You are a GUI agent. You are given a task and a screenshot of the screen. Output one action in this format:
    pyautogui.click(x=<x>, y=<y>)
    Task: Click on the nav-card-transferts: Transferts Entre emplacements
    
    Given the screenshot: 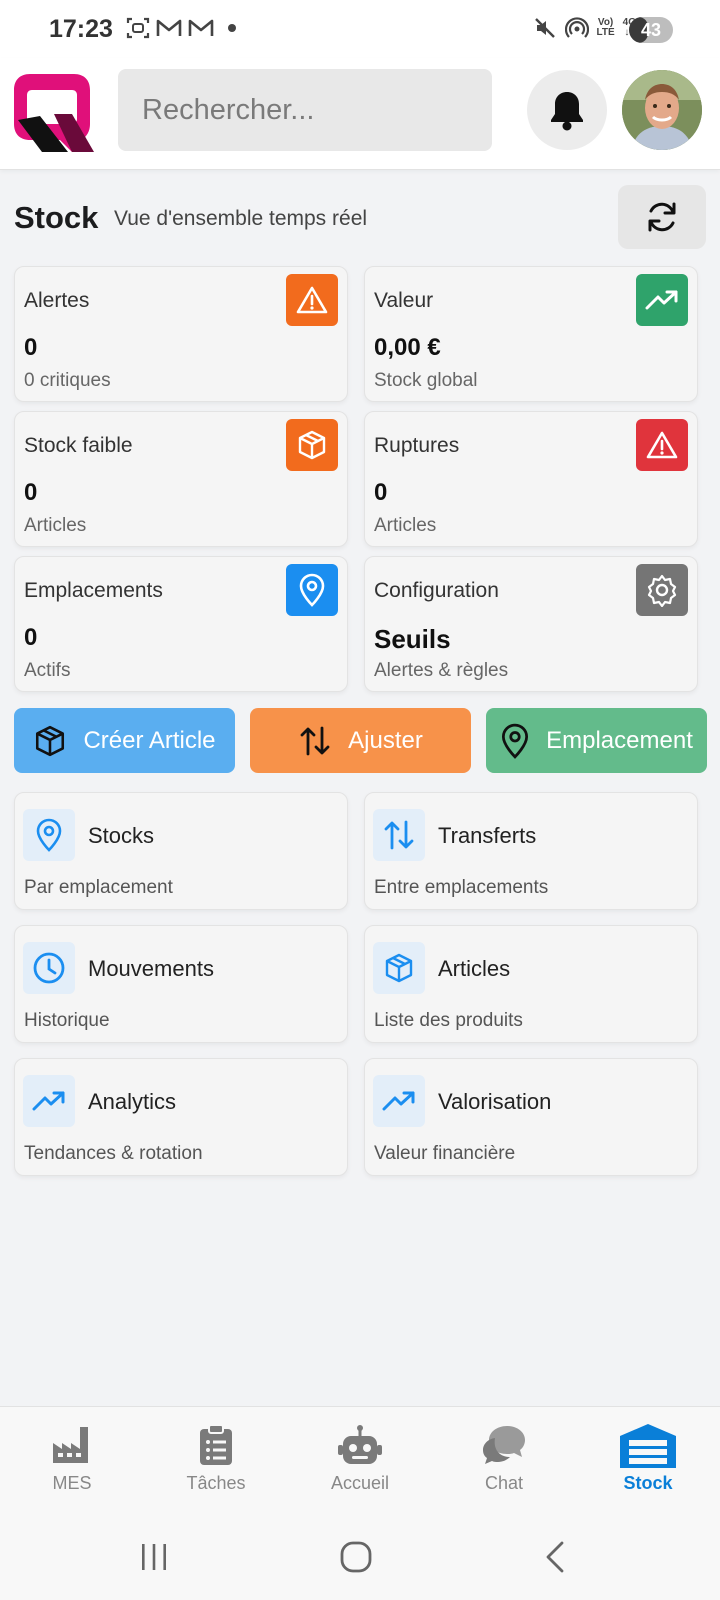 What is the action you would take?
    pyautogui.click(x=531, y=851)
    